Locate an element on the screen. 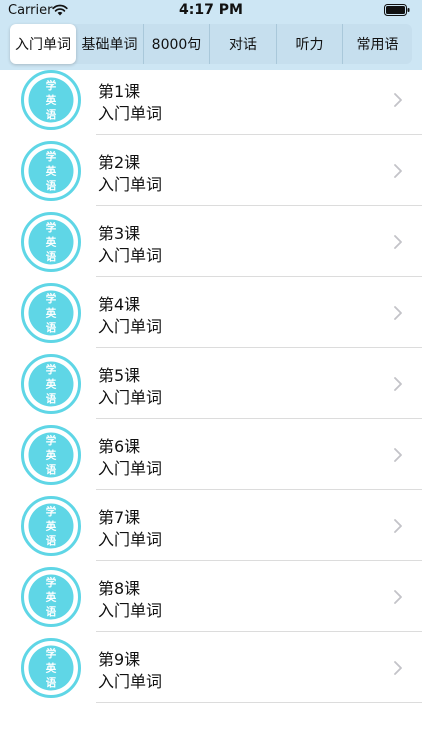  tab-intro-words: 入门单词 is located at coordinates (43, 44).